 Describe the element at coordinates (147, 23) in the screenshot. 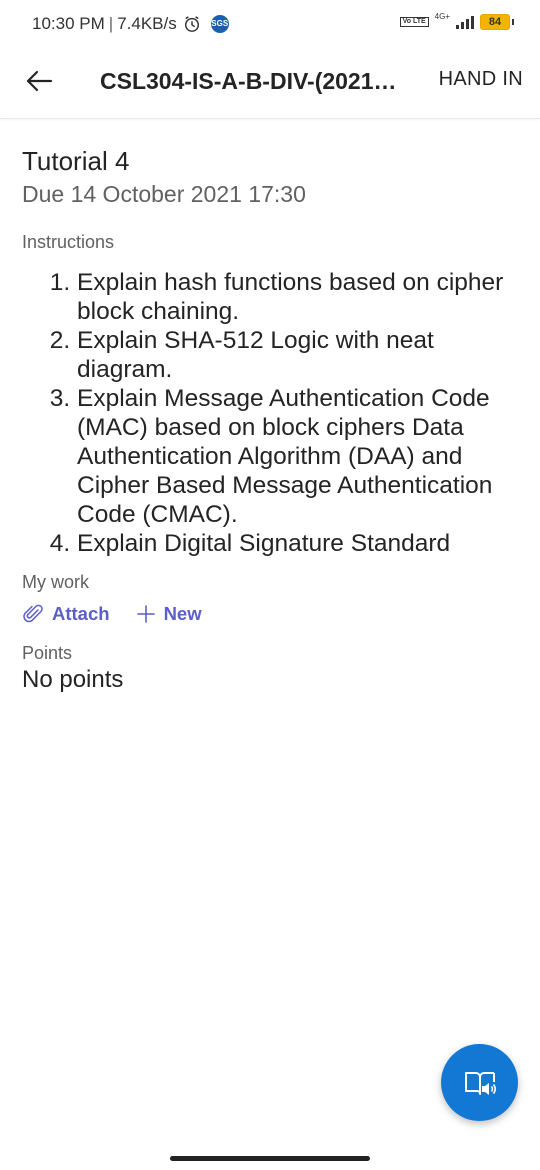

I see `status-net-speed: 7.4KB/s` at that location.